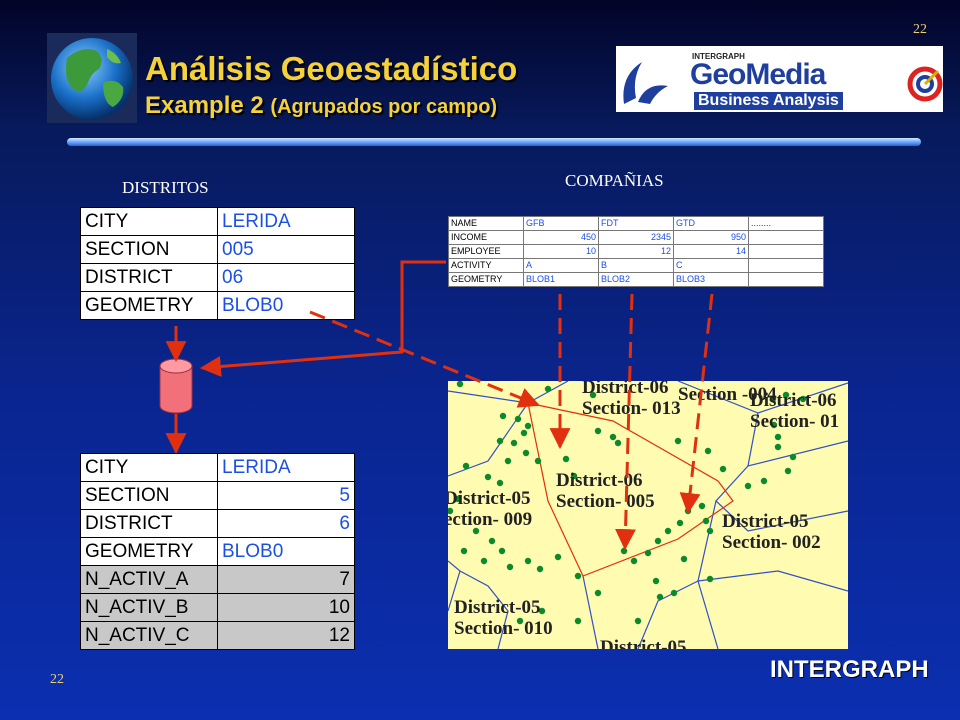 Image resolution: width=960 pixels, height=720 pixels. Describe the element at coordinates (424, 359) in the screenshot. I see `arrow-blob0-to-map` at that location.